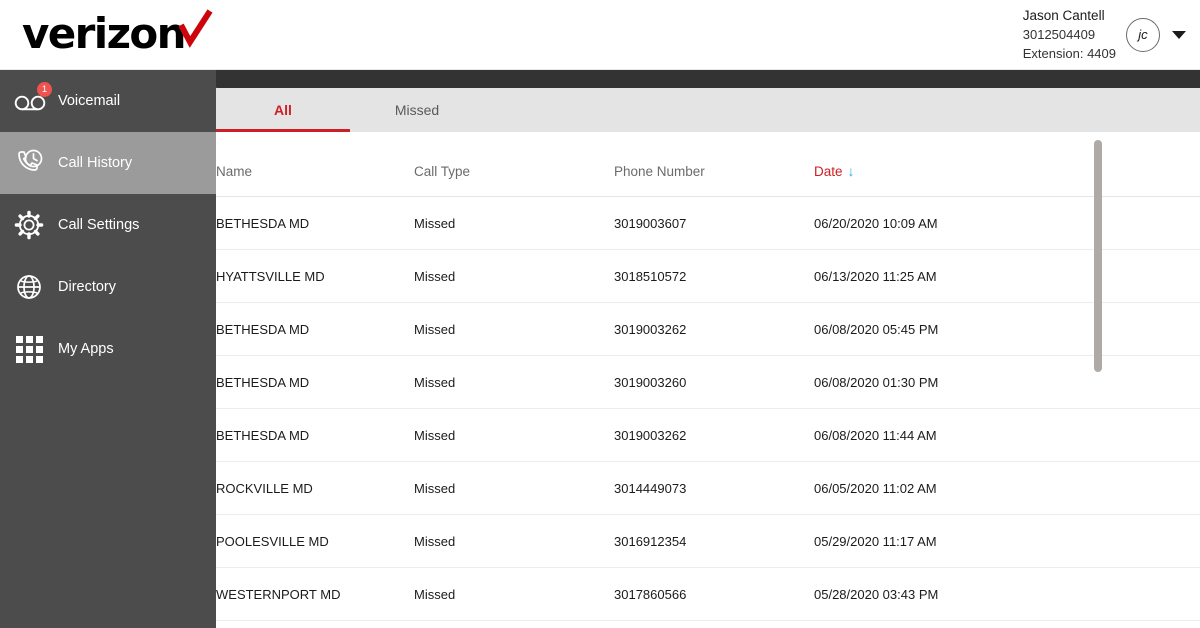  What do you see at coordinates (87, 287) in the screenshot?
I see `sidebar-item-label: Directory` at bounding box center [87, 287].